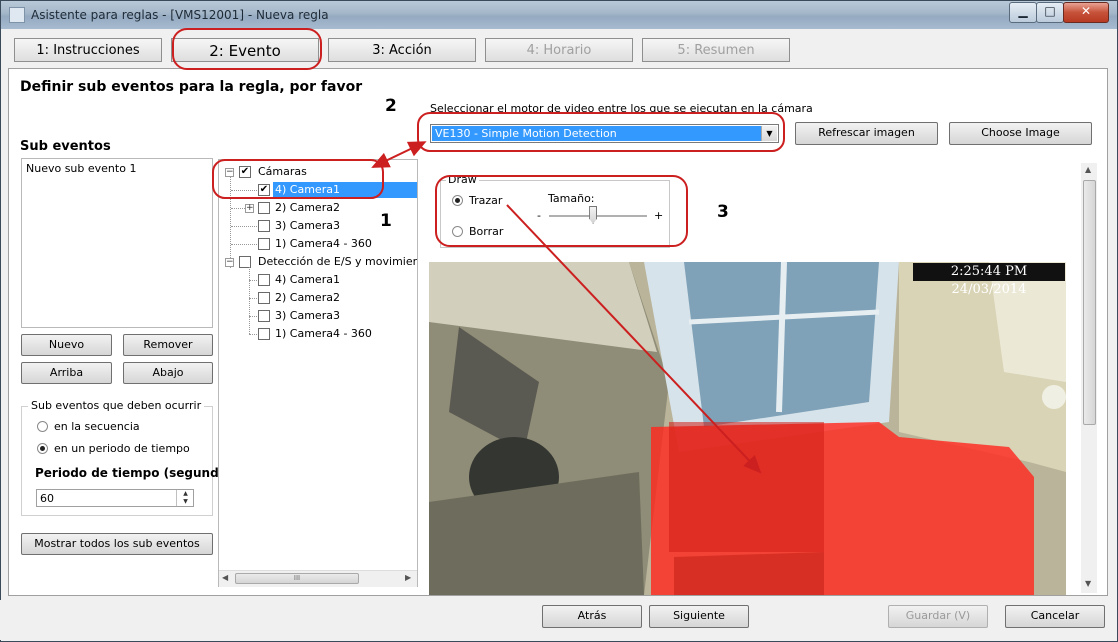  What do you see at coordinates (601, 132) in the screenshot?
I see `annotation-engine-outline` at bounding box center [601, 132].